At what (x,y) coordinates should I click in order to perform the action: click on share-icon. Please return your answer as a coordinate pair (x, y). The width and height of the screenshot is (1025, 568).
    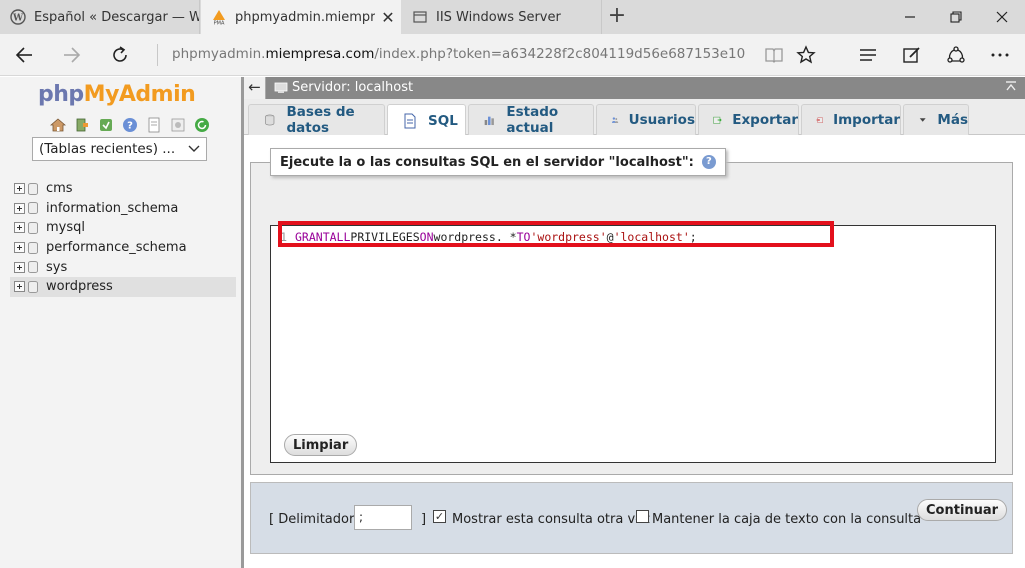
    Looking at the image, I should click on (956, 55).